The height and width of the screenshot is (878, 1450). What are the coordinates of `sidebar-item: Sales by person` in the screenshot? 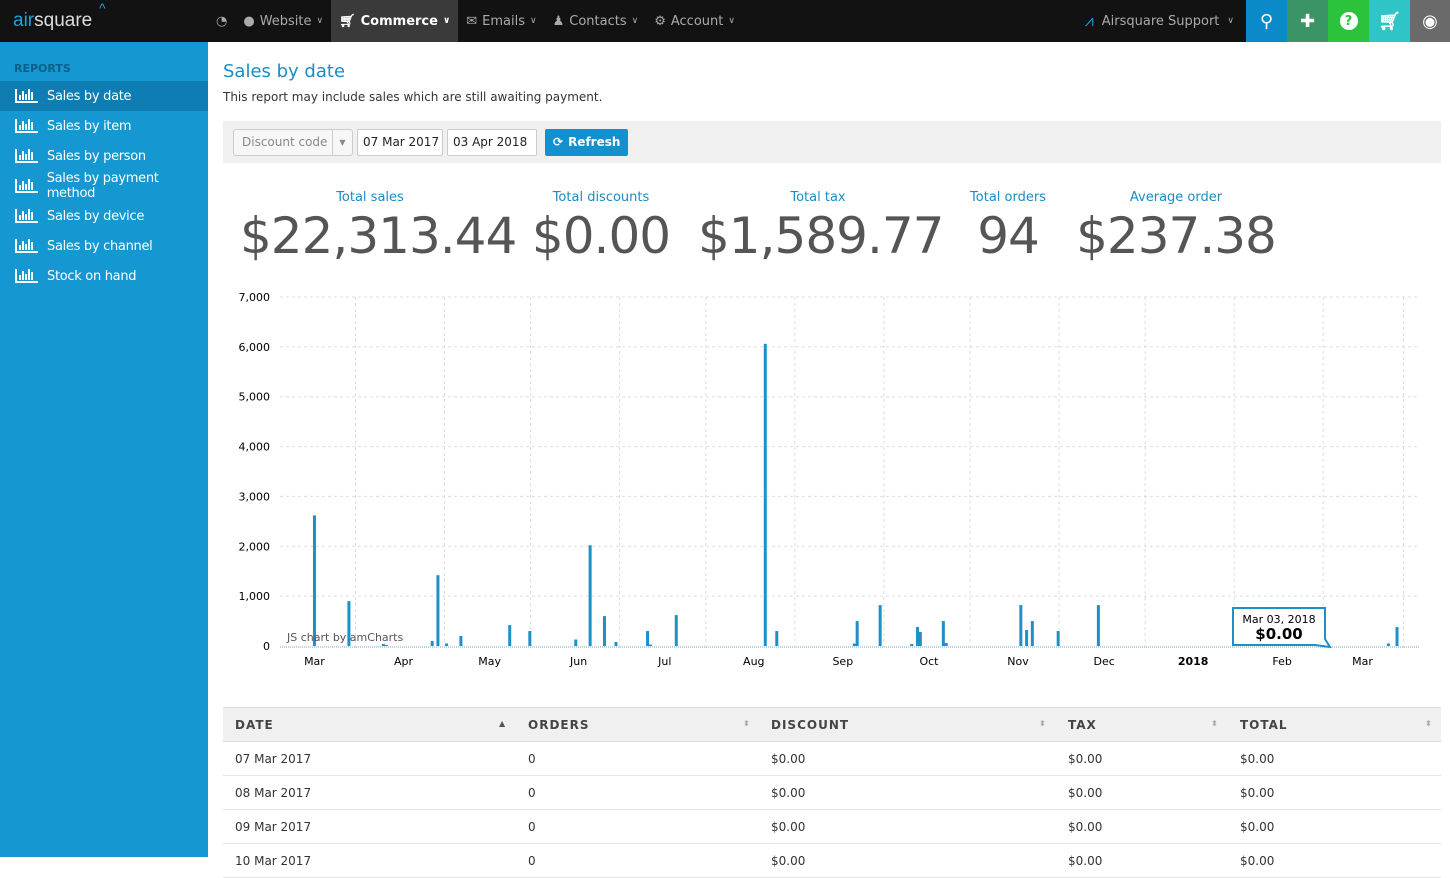 It's located at (104, 156).